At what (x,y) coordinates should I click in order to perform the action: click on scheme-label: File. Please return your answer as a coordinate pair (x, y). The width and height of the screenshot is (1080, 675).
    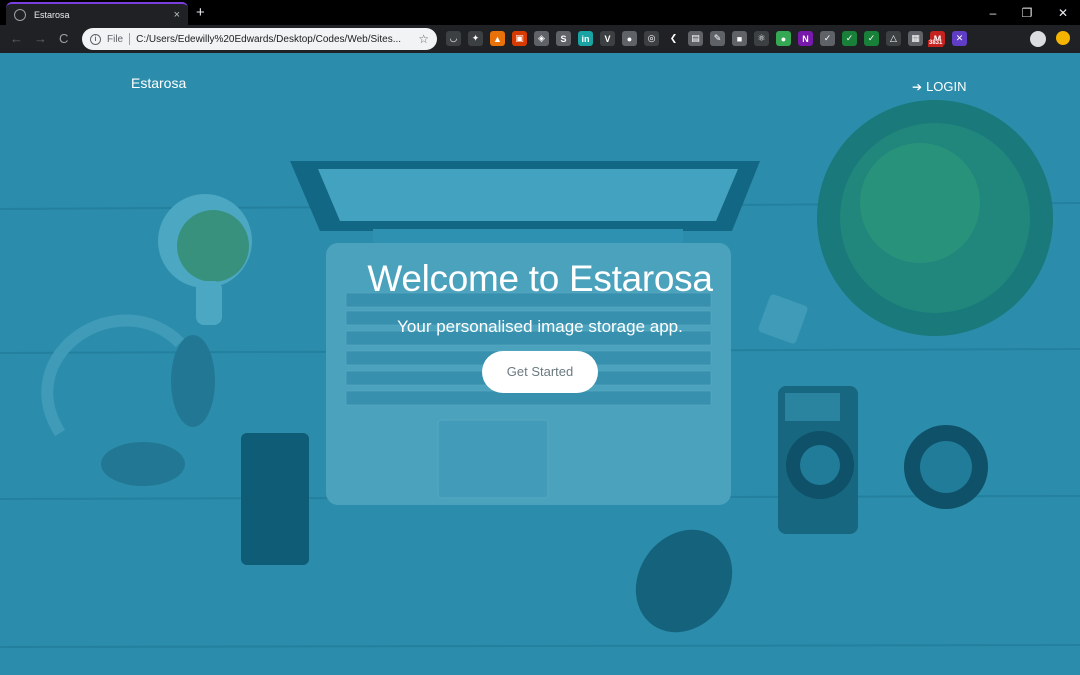
    Looking at the image, I should click on (115, 39).